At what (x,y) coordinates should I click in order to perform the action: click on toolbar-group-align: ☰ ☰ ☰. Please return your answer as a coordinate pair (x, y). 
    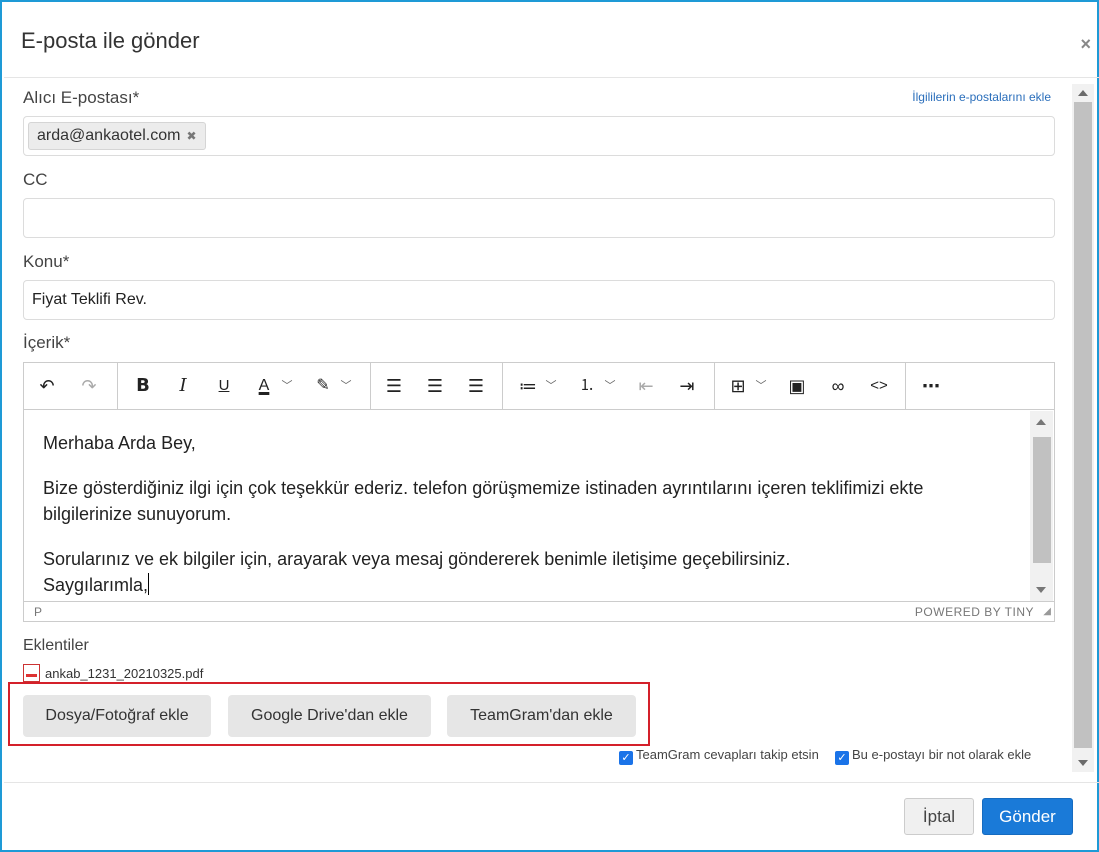
    Looking at the image, I should click on (437, 386).